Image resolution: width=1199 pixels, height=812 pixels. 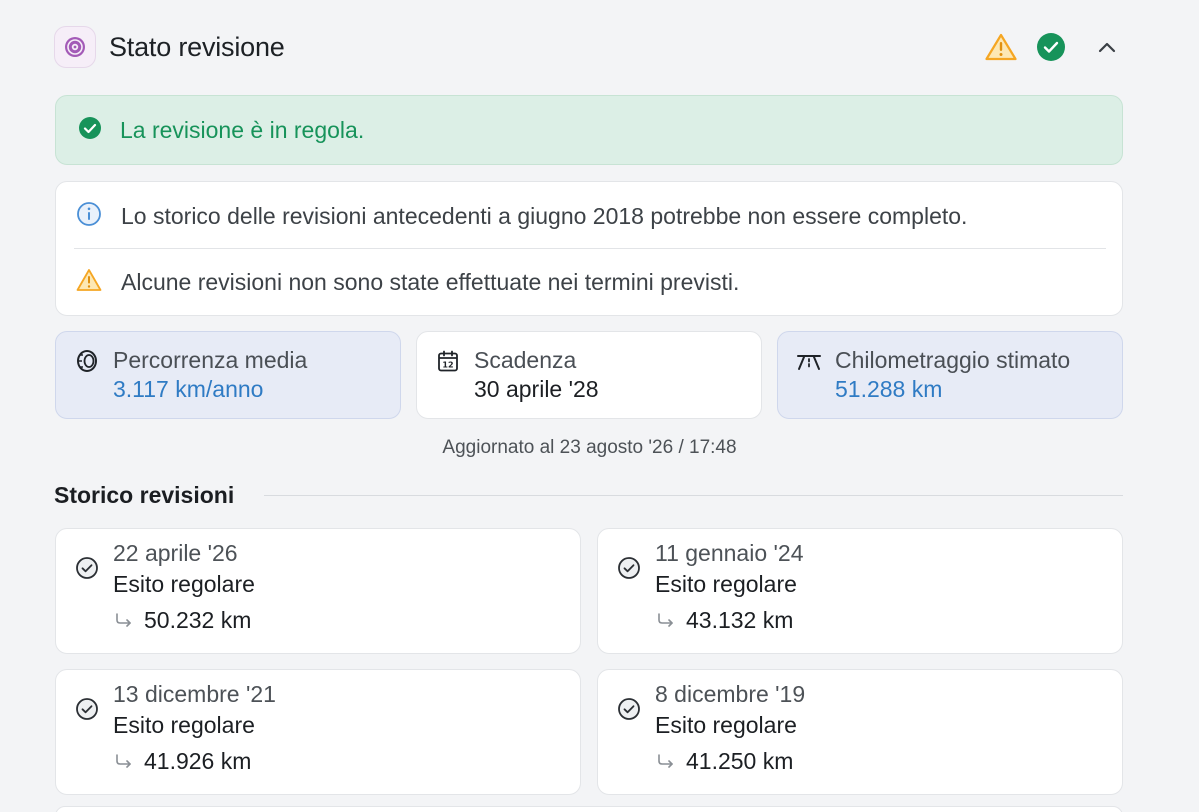 What do you see at coordinates (589, 447) in the screenshot?
I see `last-updated: Aggiornato al 23 agosto '26 / 17:48` at bounding box center [589, 447].